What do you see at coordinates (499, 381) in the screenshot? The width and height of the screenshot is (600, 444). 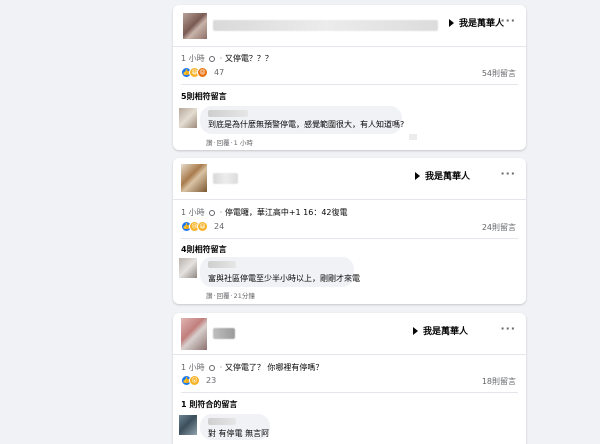 I see `comment-count: 18則留言` at bounding box center [499, 381].